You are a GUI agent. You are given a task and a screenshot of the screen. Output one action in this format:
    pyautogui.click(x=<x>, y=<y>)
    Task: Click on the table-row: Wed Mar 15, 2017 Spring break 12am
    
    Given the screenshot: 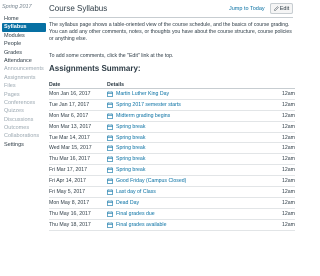 What is the action you would take?
    pyautogui.click(x=172, y=149)
    